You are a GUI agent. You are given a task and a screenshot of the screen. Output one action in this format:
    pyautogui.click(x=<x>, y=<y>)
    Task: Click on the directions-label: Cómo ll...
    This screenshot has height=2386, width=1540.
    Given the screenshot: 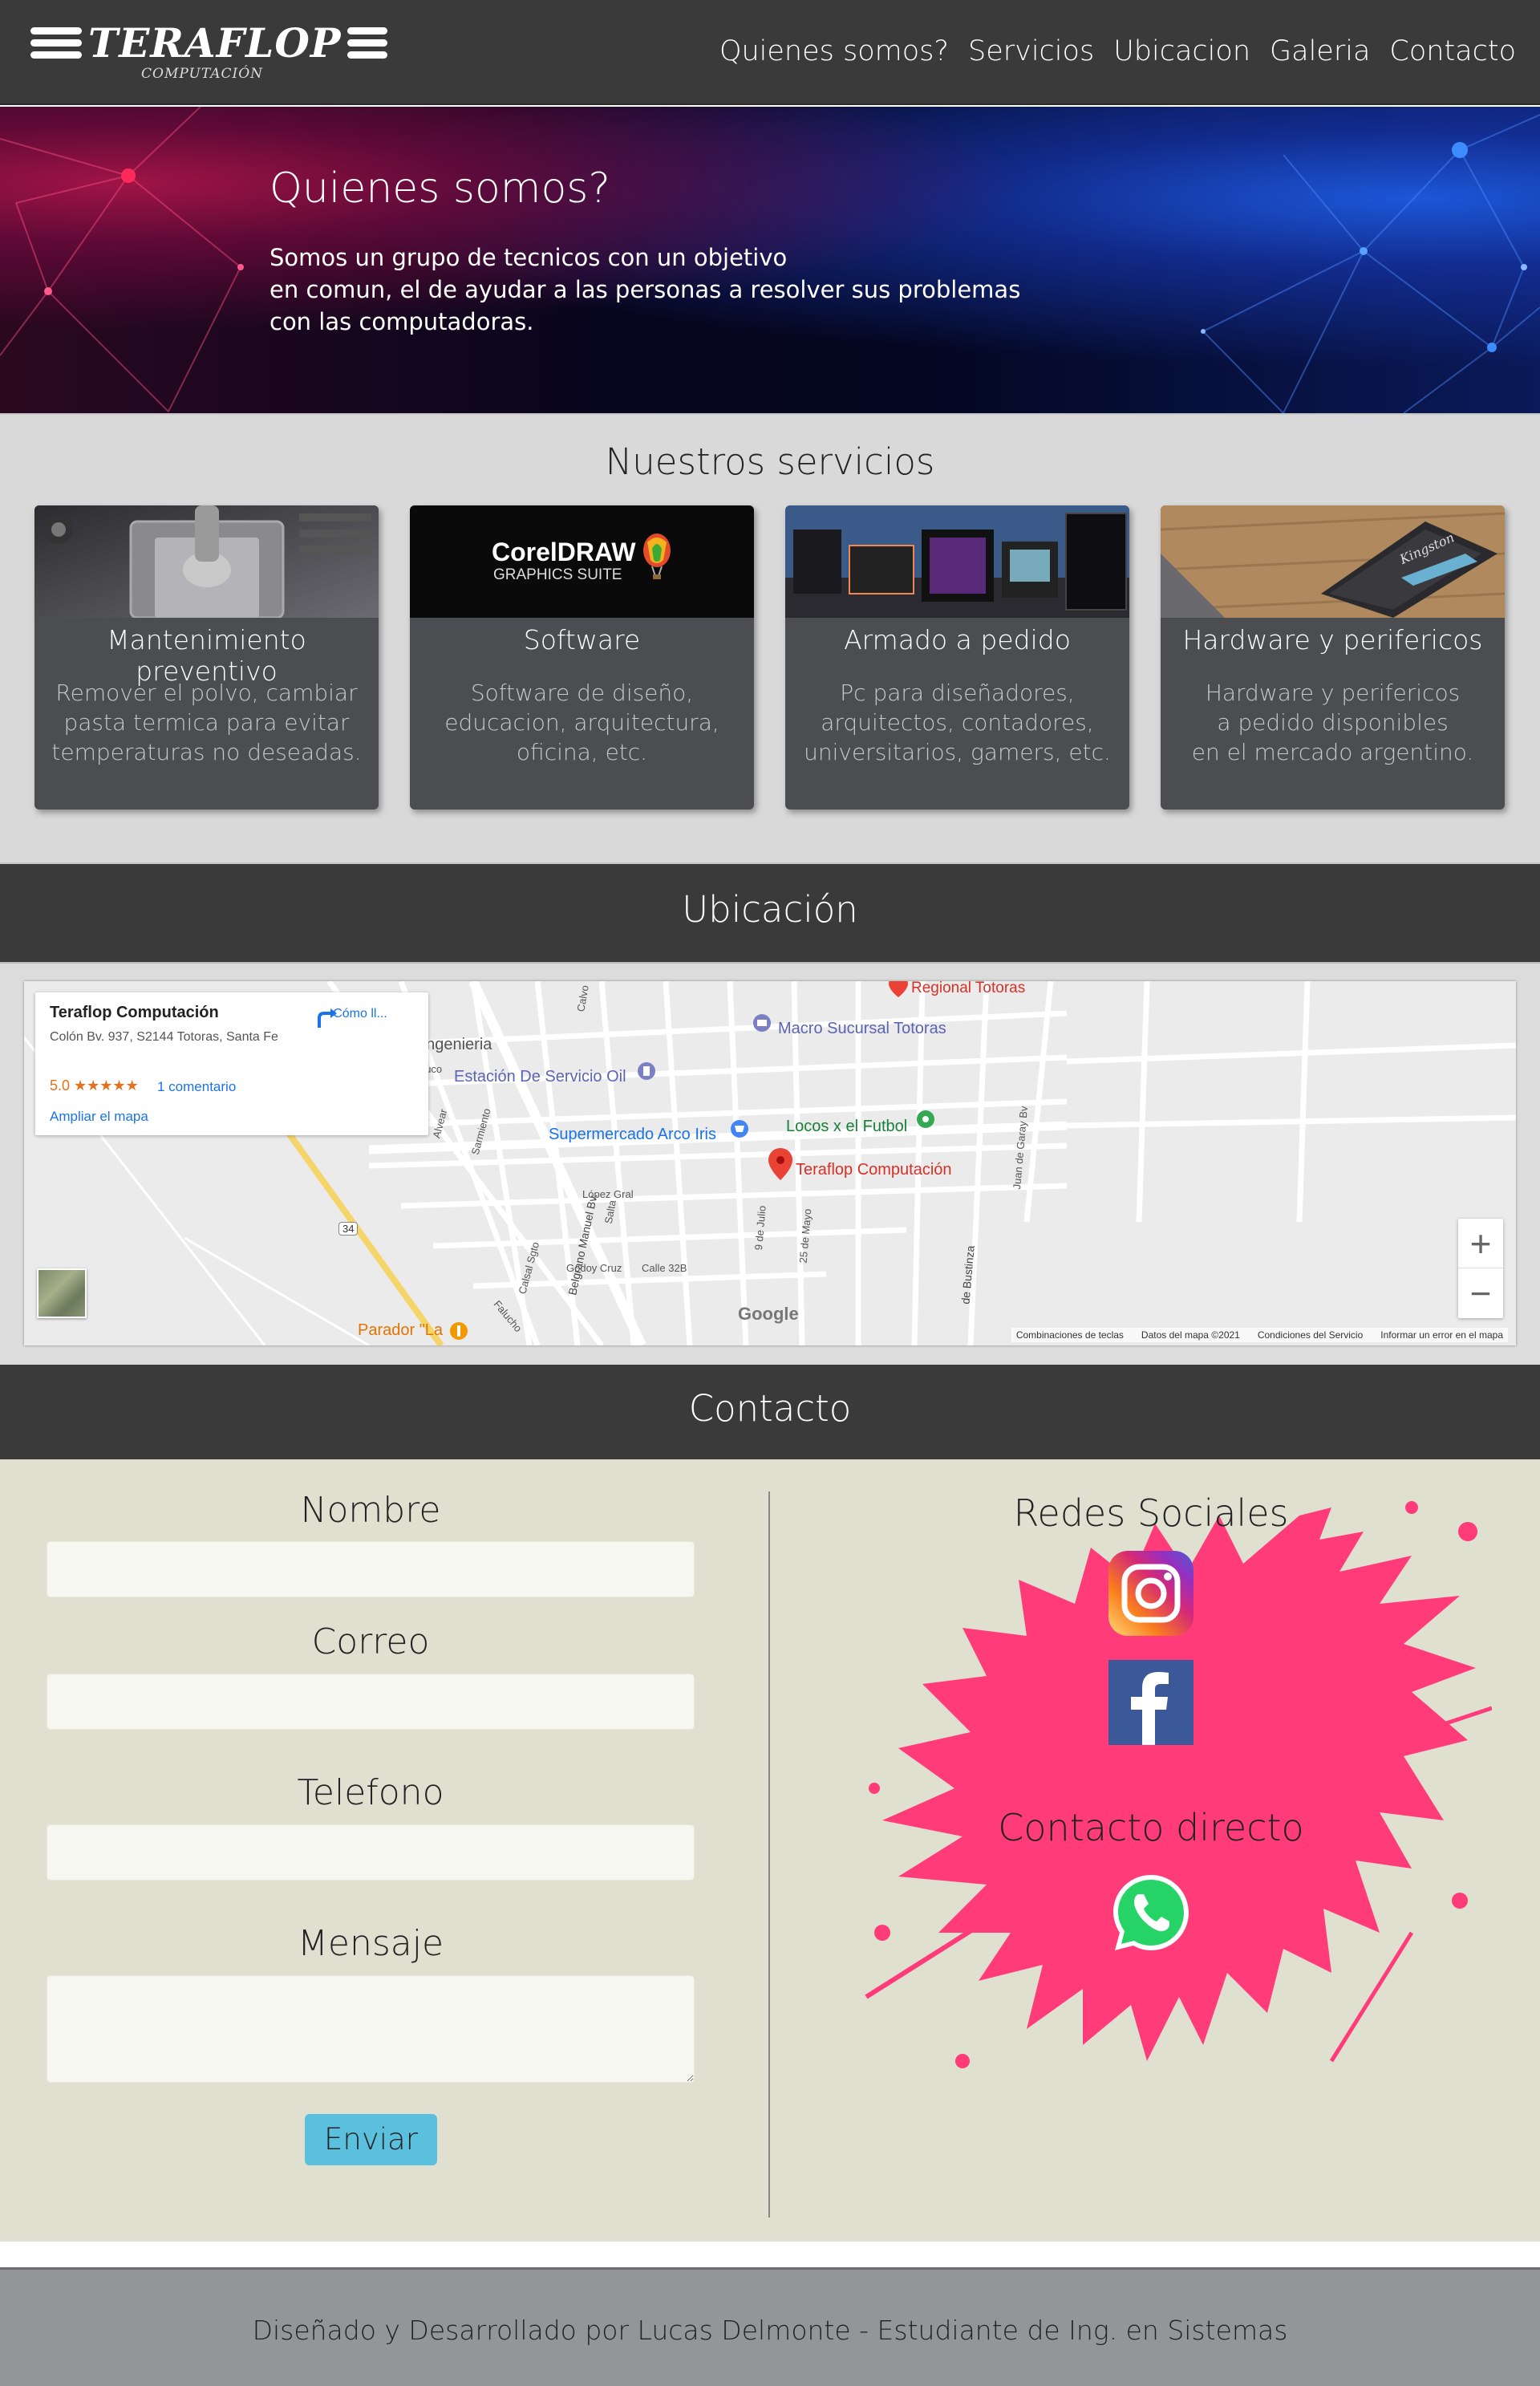 What is the action you would take?
    pyautogui.click(x=360, y=1014)
    